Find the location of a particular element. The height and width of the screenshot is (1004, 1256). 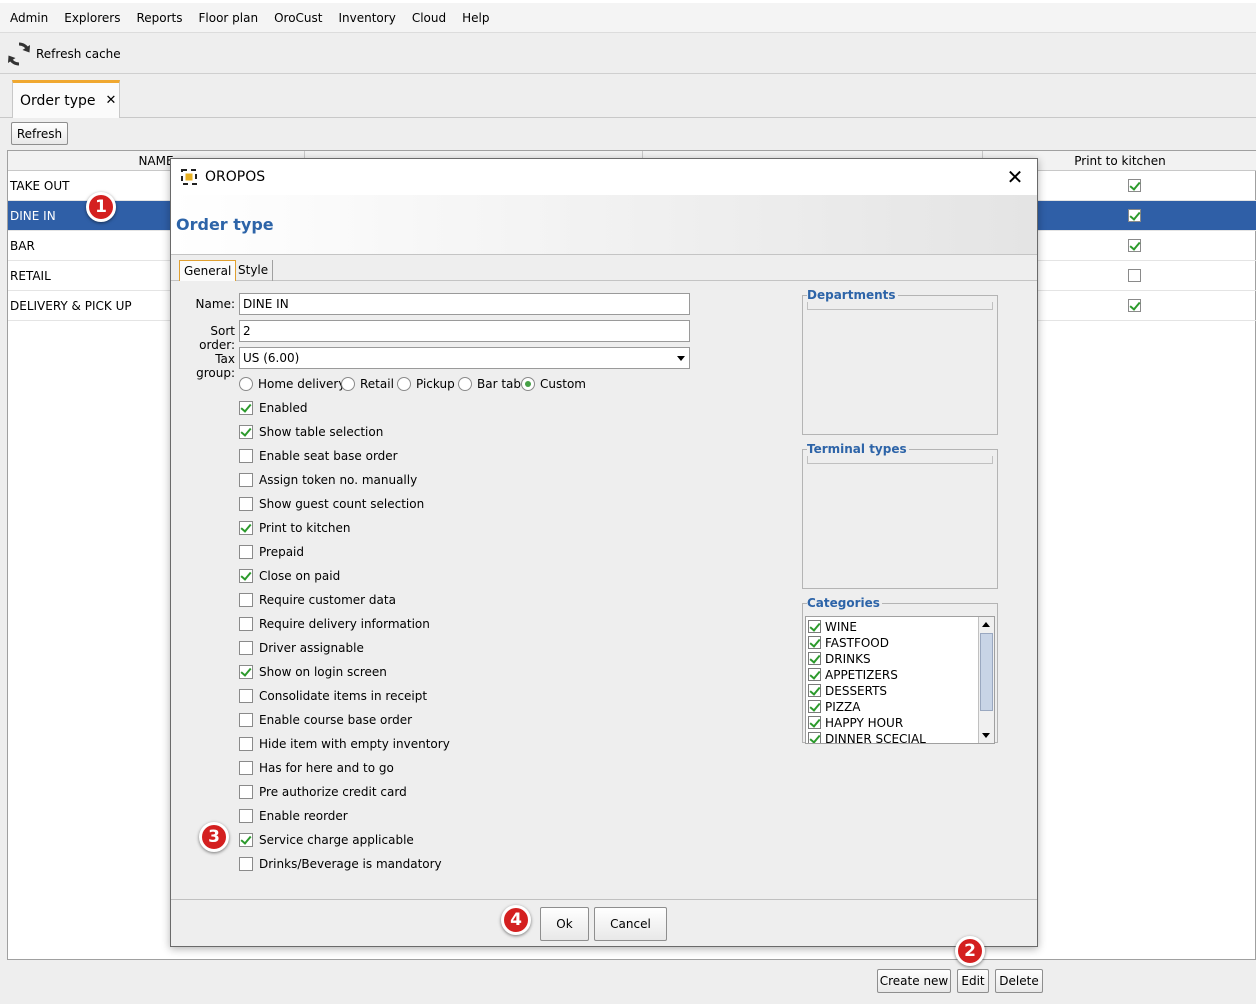

category-label: APPETIZERS is located at coordinates (861, 675).